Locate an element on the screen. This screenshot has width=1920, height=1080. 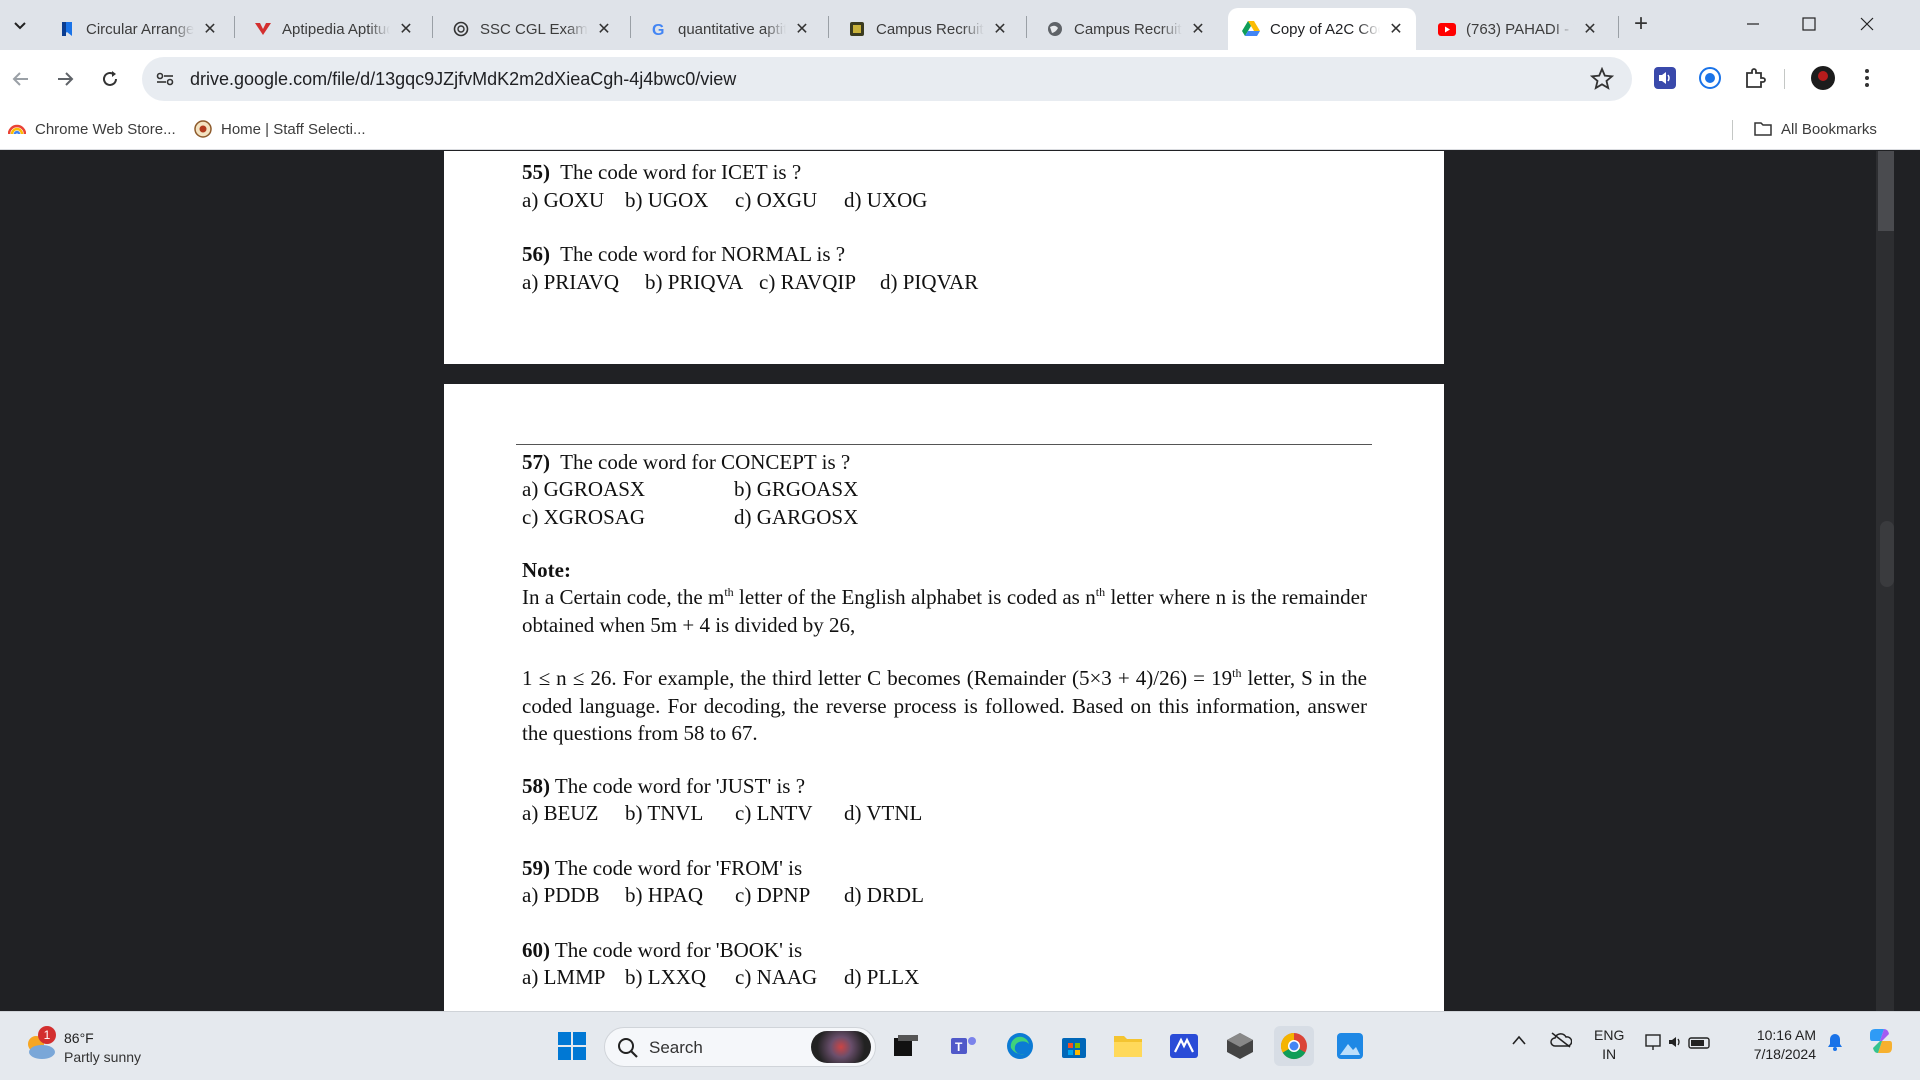
viewer-scrollbar is located at coordinates (1885, 581).